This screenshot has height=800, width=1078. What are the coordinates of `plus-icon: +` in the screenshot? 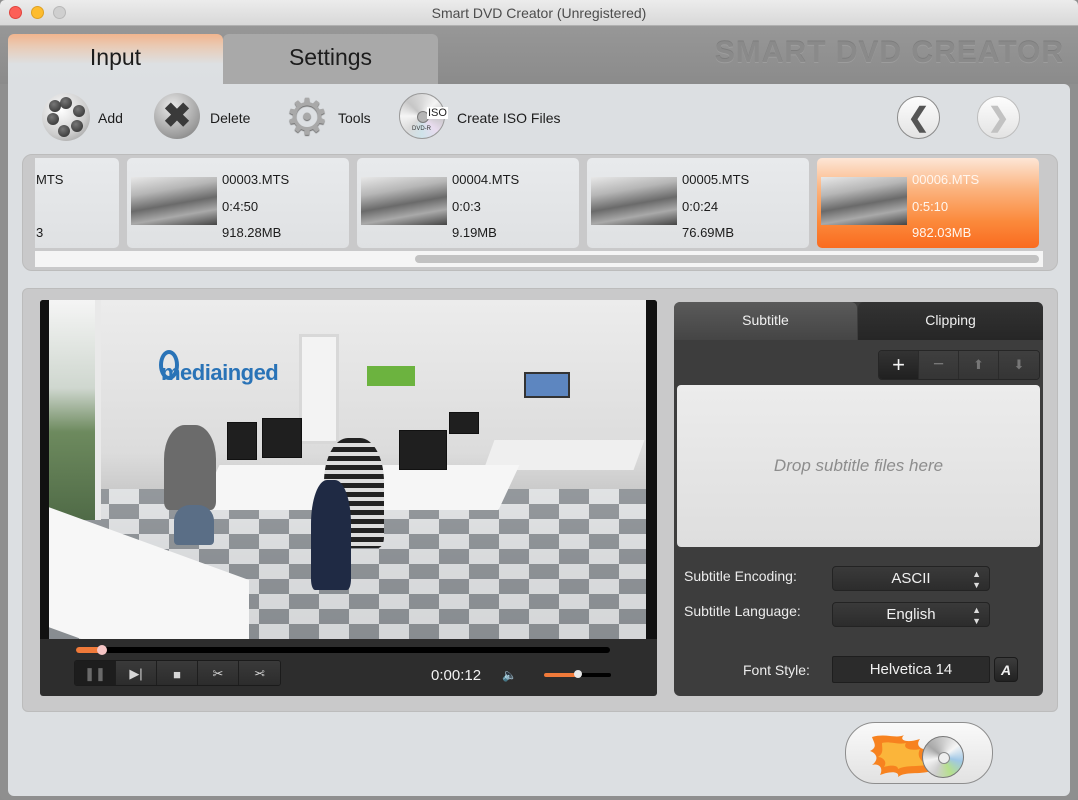 It's located at (898, 364).